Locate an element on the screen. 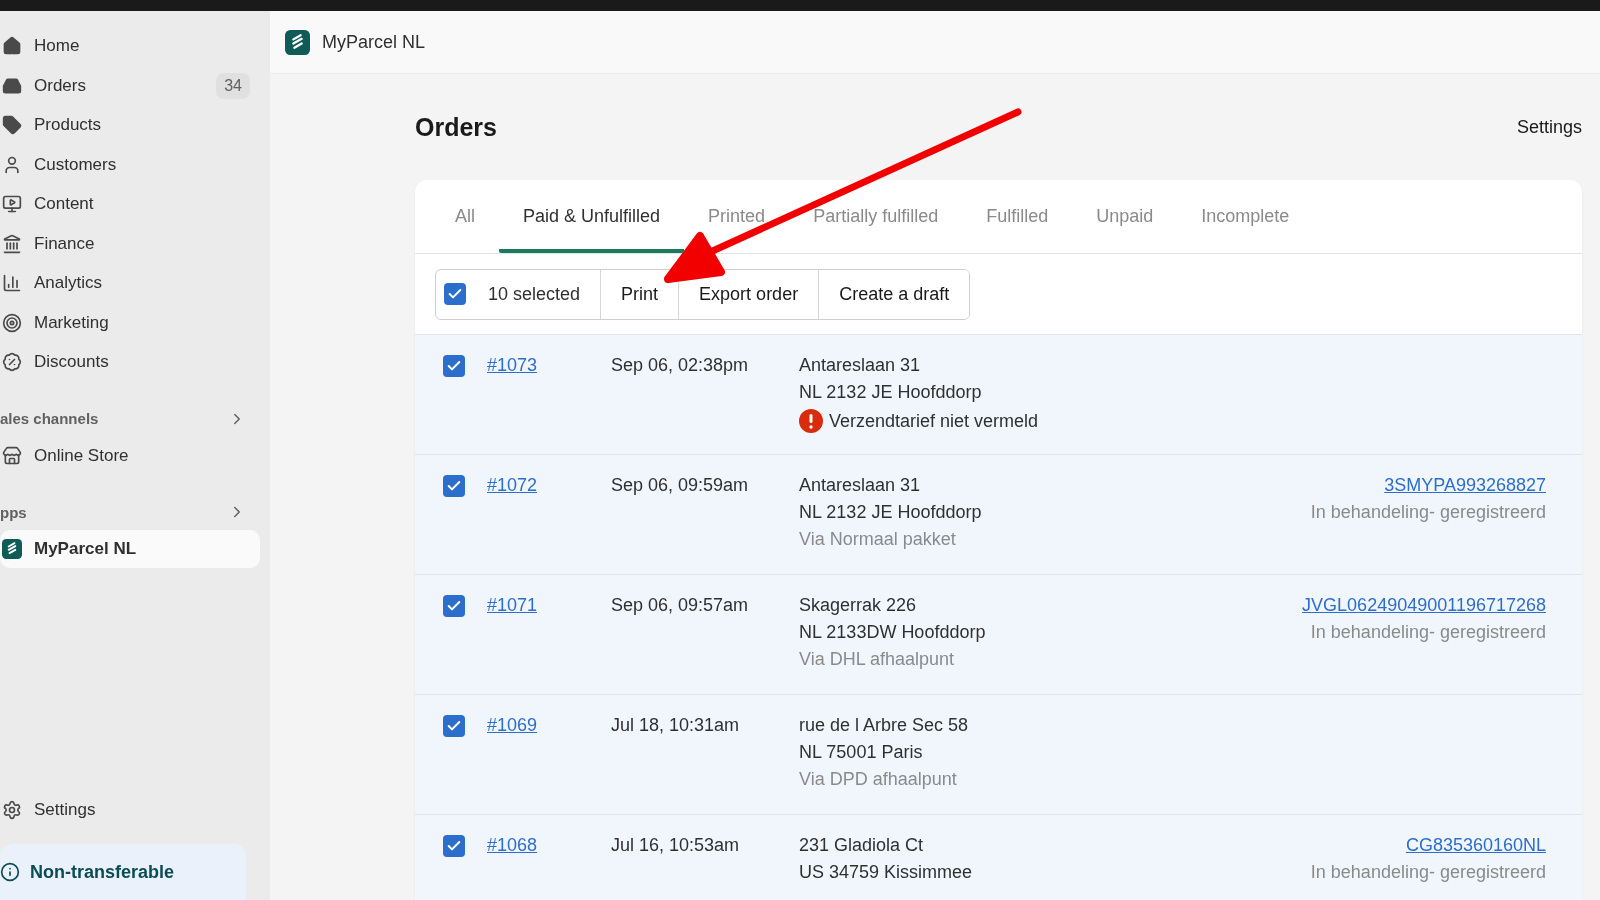 This screenshot has height=900, width=1600. settings-link: Settings is located at coordinates (1549, 127).